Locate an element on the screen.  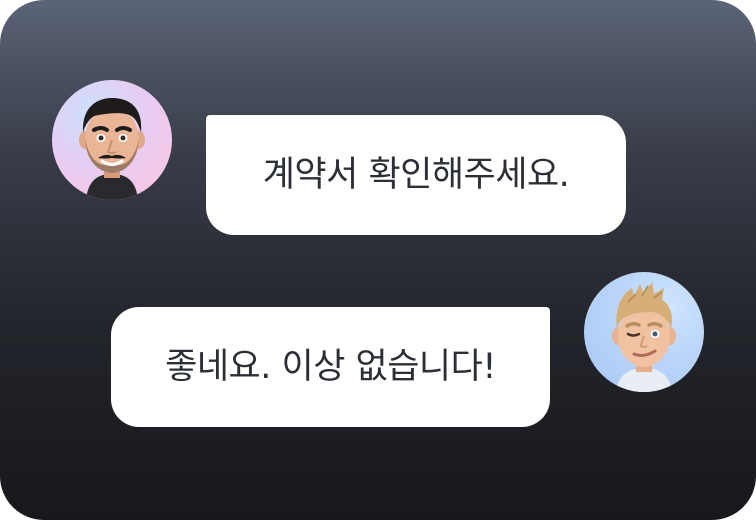
message-text: 계약서 확인해주세요. is located at coordinates (416, 174).